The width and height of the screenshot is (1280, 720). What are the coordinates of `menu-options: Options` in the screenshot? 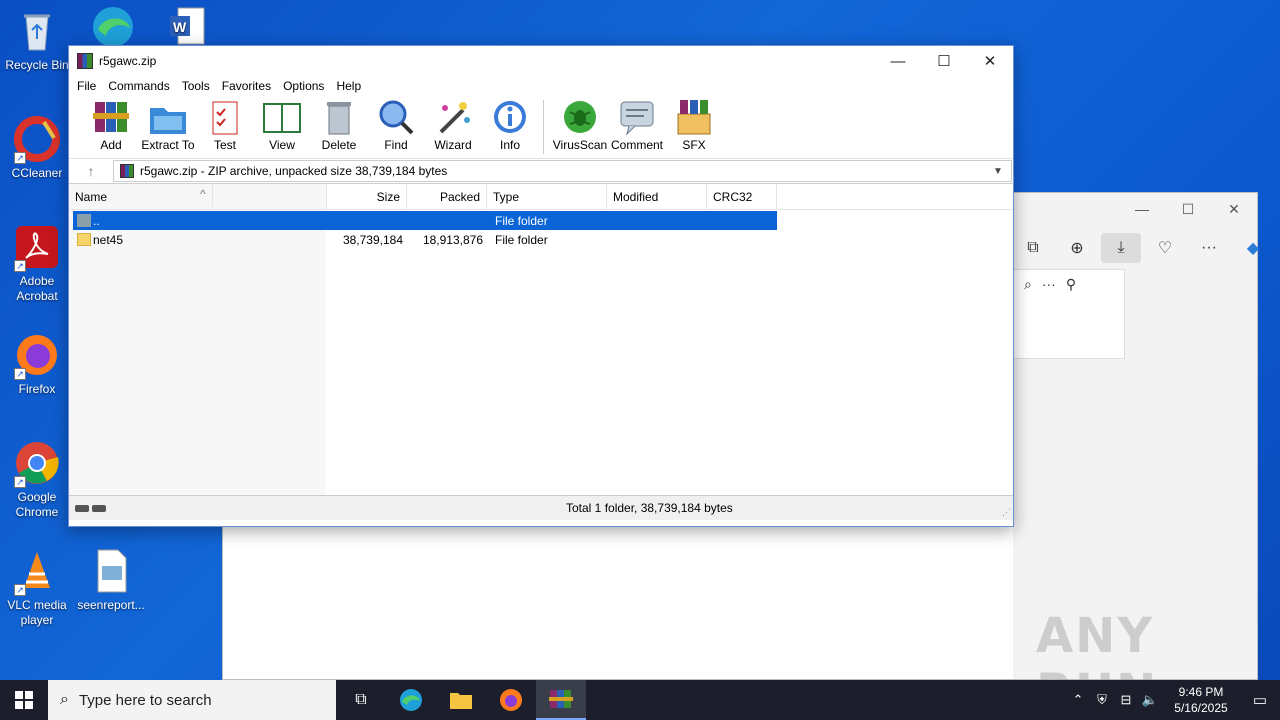 It's located at (305, 86).